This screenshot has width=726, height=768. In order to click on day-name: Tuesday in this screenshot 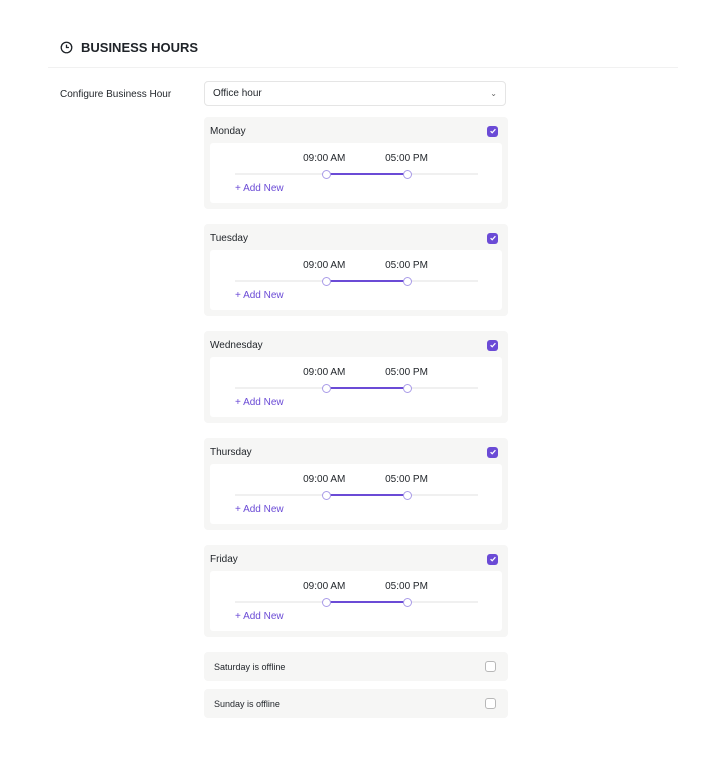, I will do `click(229, 238)`.